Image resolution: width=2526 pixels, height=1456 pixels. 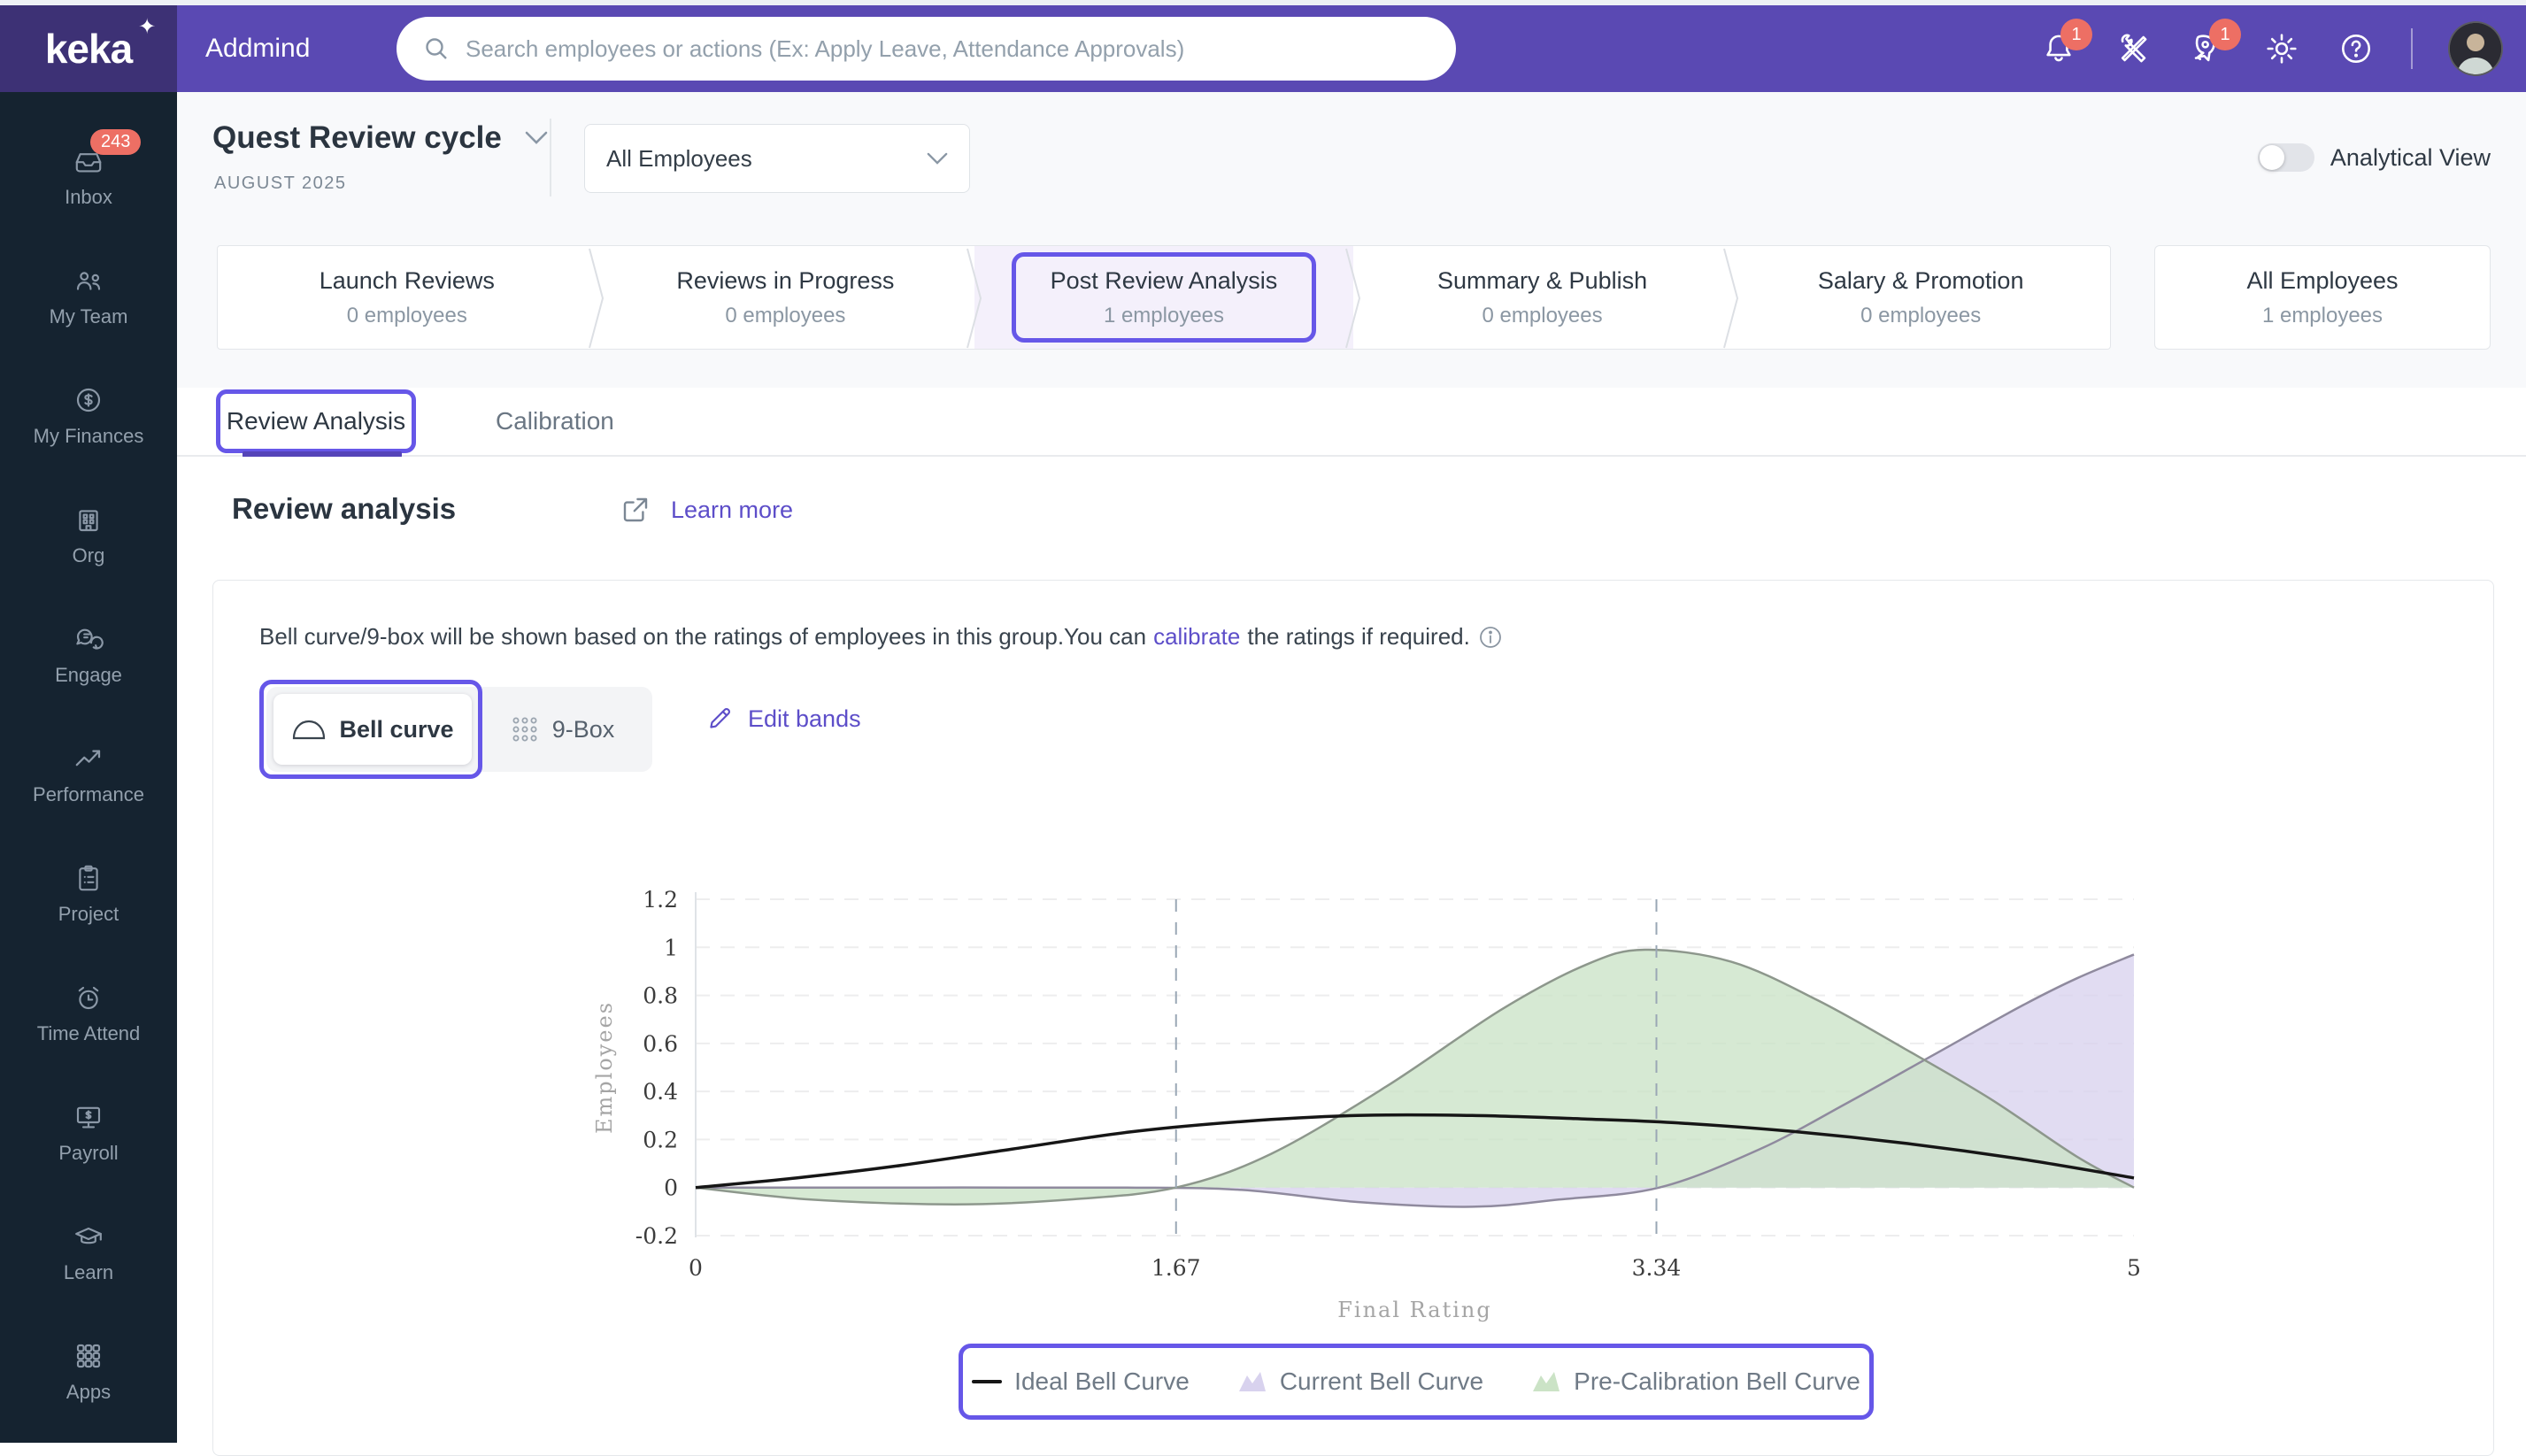 I want to click on svg-text: 3.34, so click(x=1657, y=1268).